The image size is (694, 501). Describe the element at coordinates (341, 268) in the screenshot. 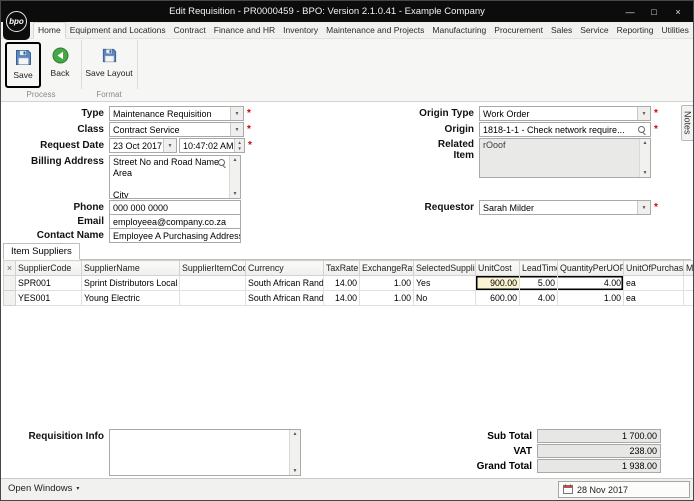

I see `grid-header-taxrate: TaxRate` at that location.